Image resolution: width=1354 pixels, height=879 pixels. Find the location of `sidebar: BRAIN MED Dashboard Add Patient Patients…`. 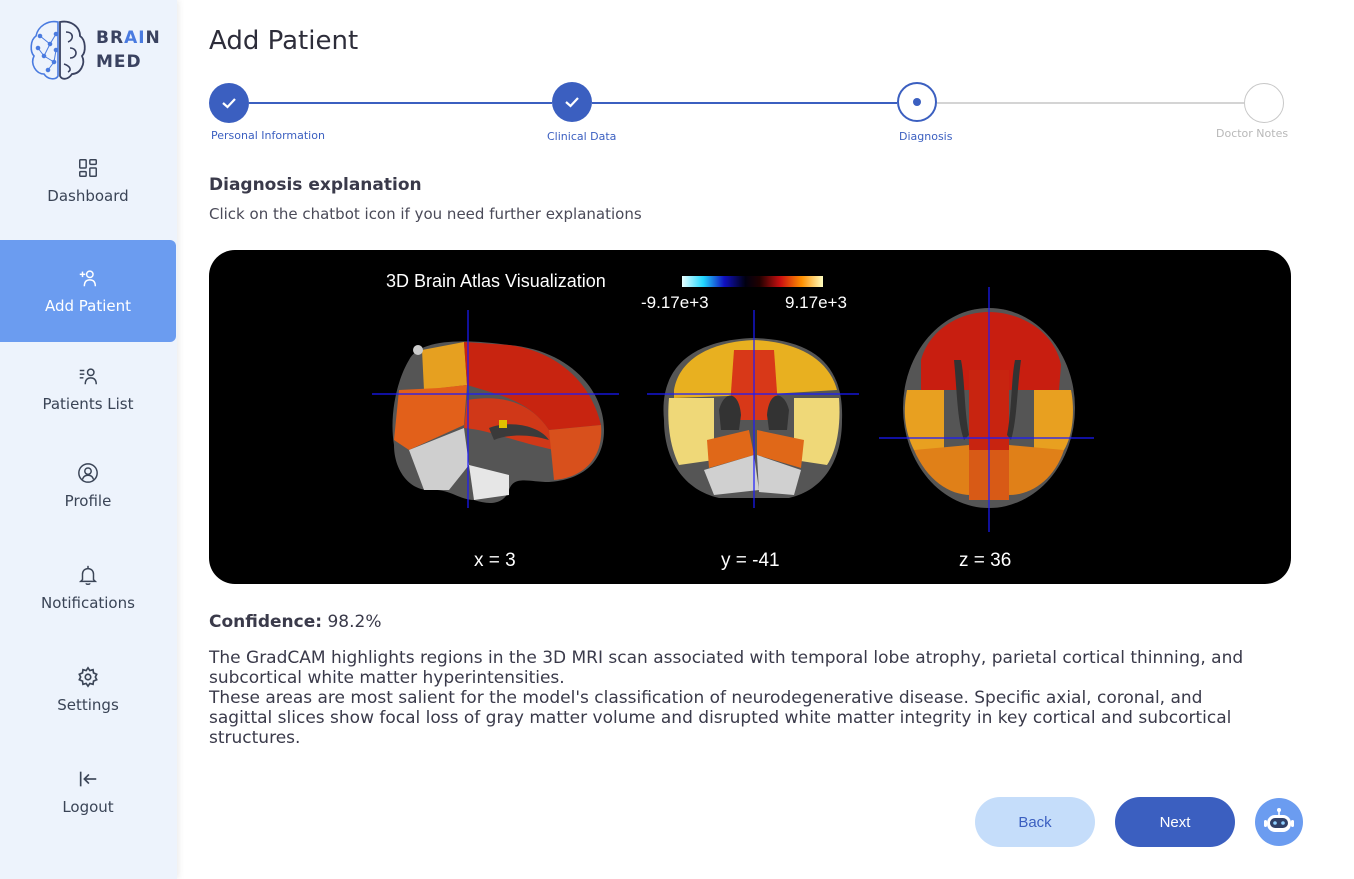

sidebar: BRAIN MED Dashboard Add Patient Patients… is located at coordinates (88, 439).